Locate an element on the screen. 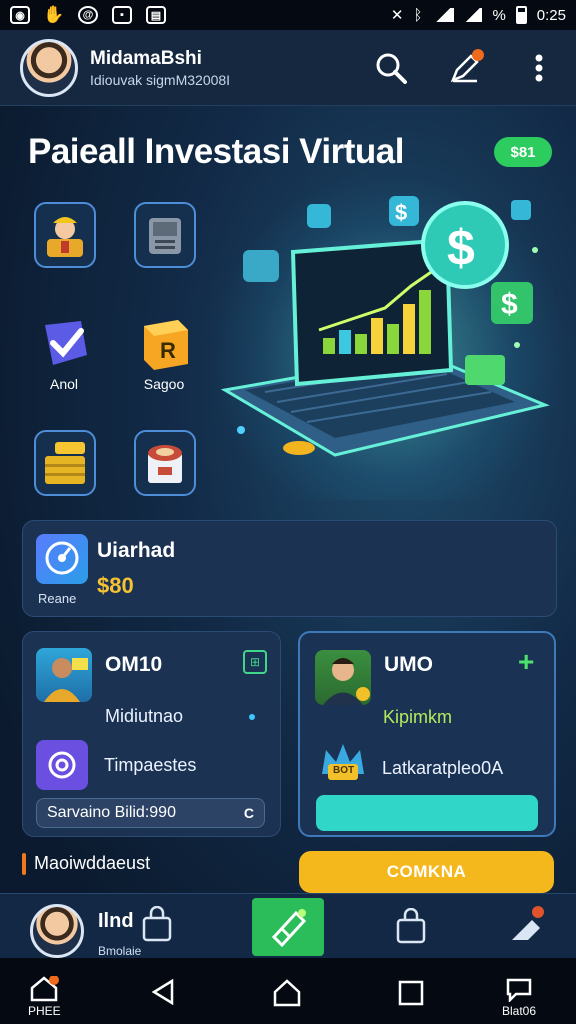 Image resolution: width=576 pixels, height=1024 pixels. coin-label: BOT is located at coordinates (344, 770).